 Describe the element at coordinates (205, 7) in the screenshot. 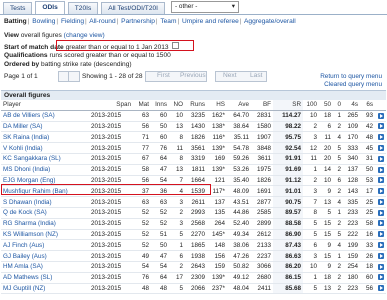

I see `format-select: - other - ▾` at that location.